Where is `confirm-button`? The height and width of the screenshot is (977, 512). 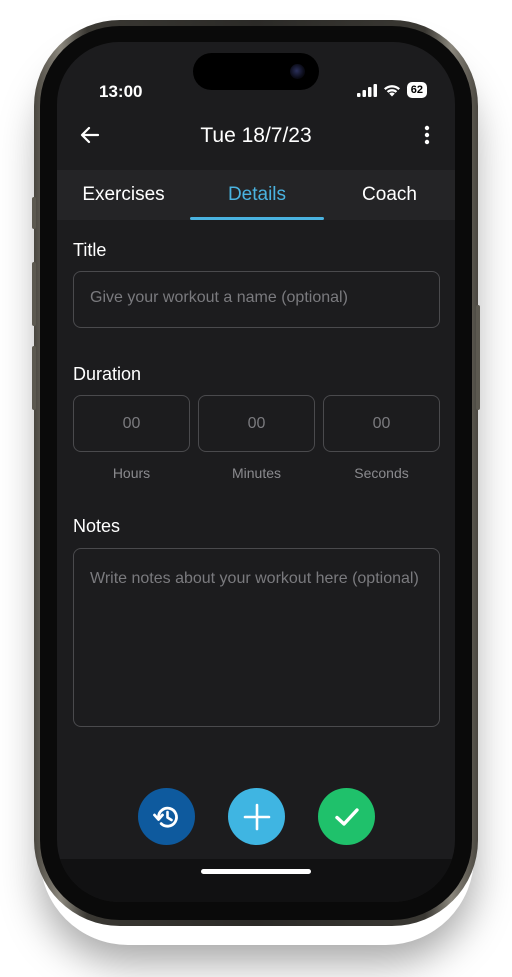 confirm-button is located at coordinates (346, 816).